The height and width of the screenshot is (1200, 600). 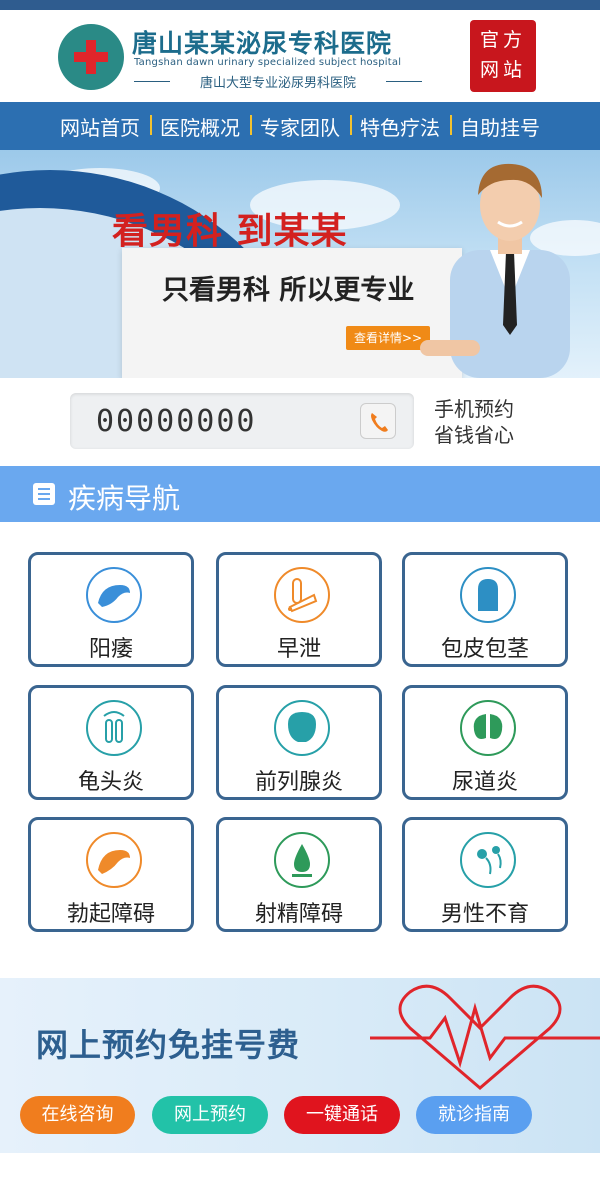 What do you see at coordinates (100, 126) in the screenshot?
I see `nav-home: 网站首页` at bounding box center [100, 126].